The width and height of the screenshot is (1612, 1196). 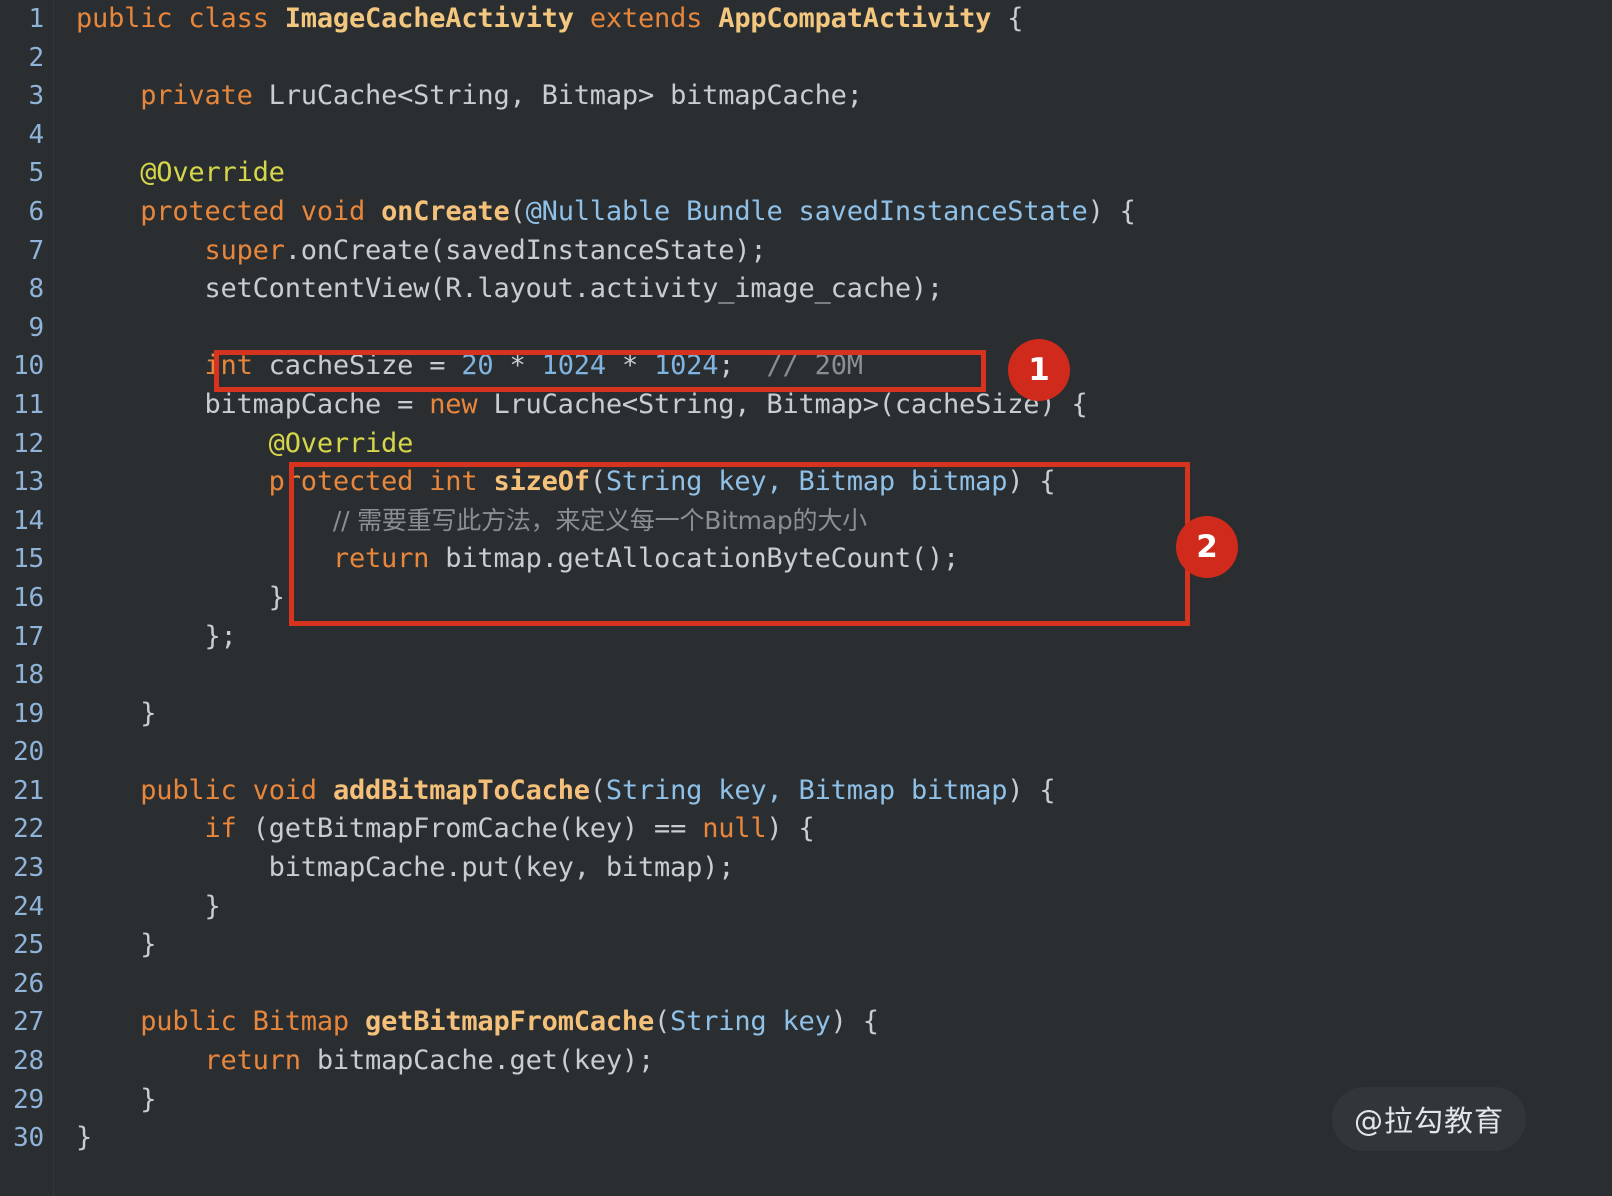 I want to click on line-number: 26, so click(x=28, y=983).